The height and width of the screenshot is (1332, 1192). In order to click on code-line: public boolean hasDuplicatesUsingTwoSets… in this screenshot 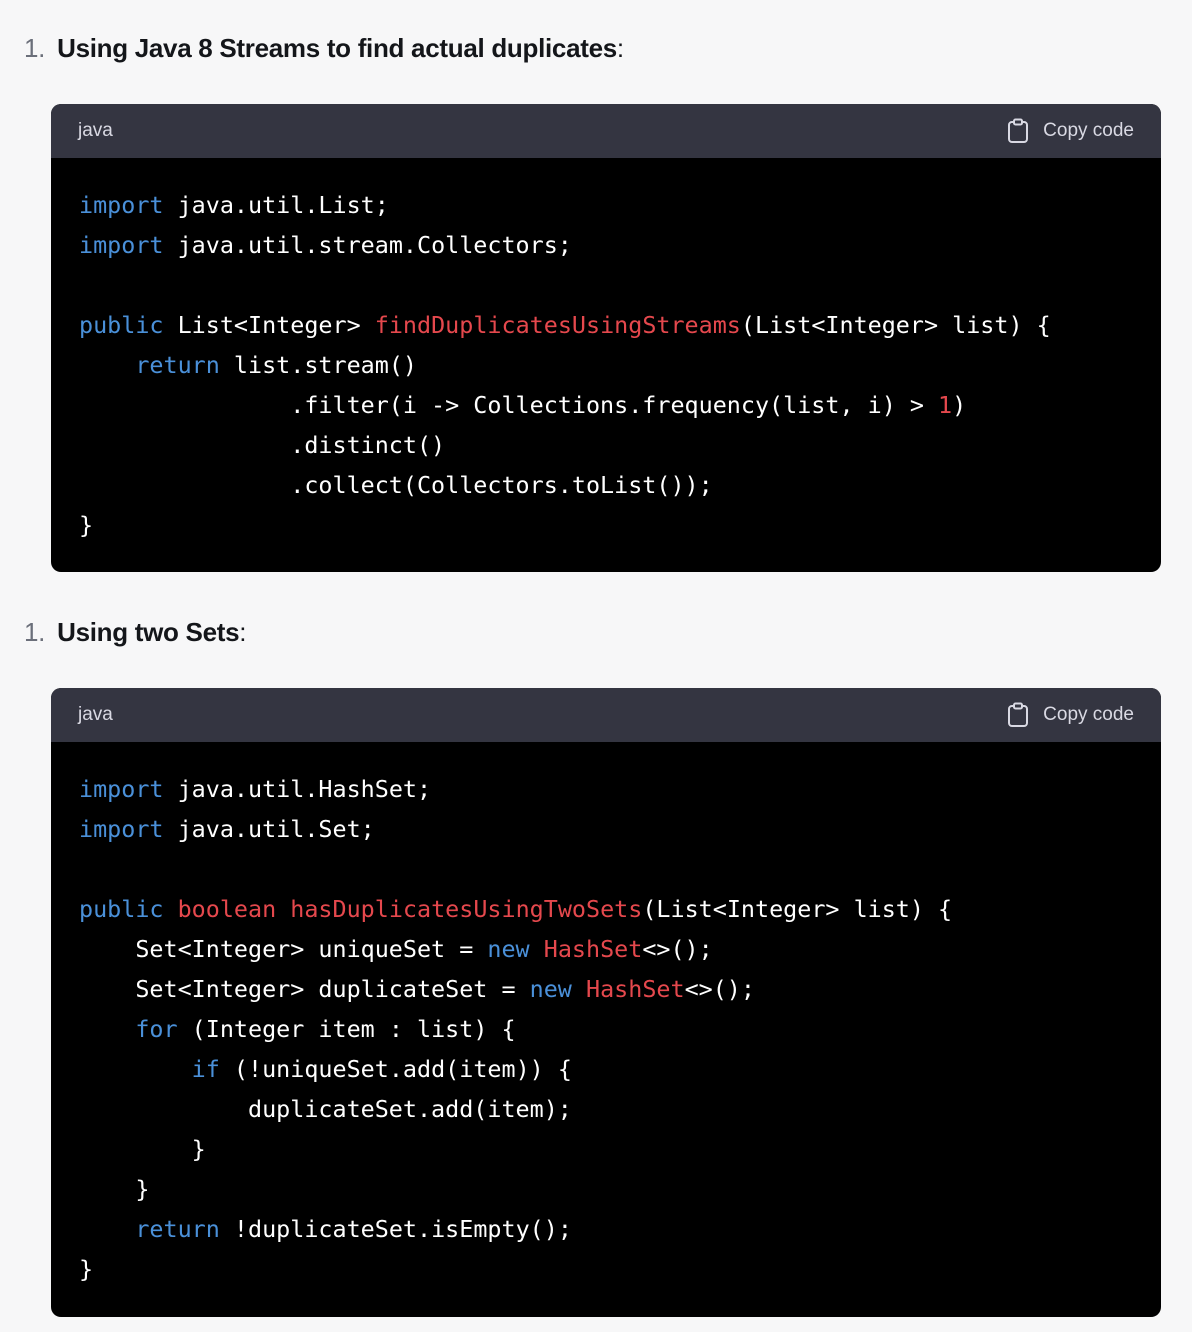, I will do `click(606, 909)`.